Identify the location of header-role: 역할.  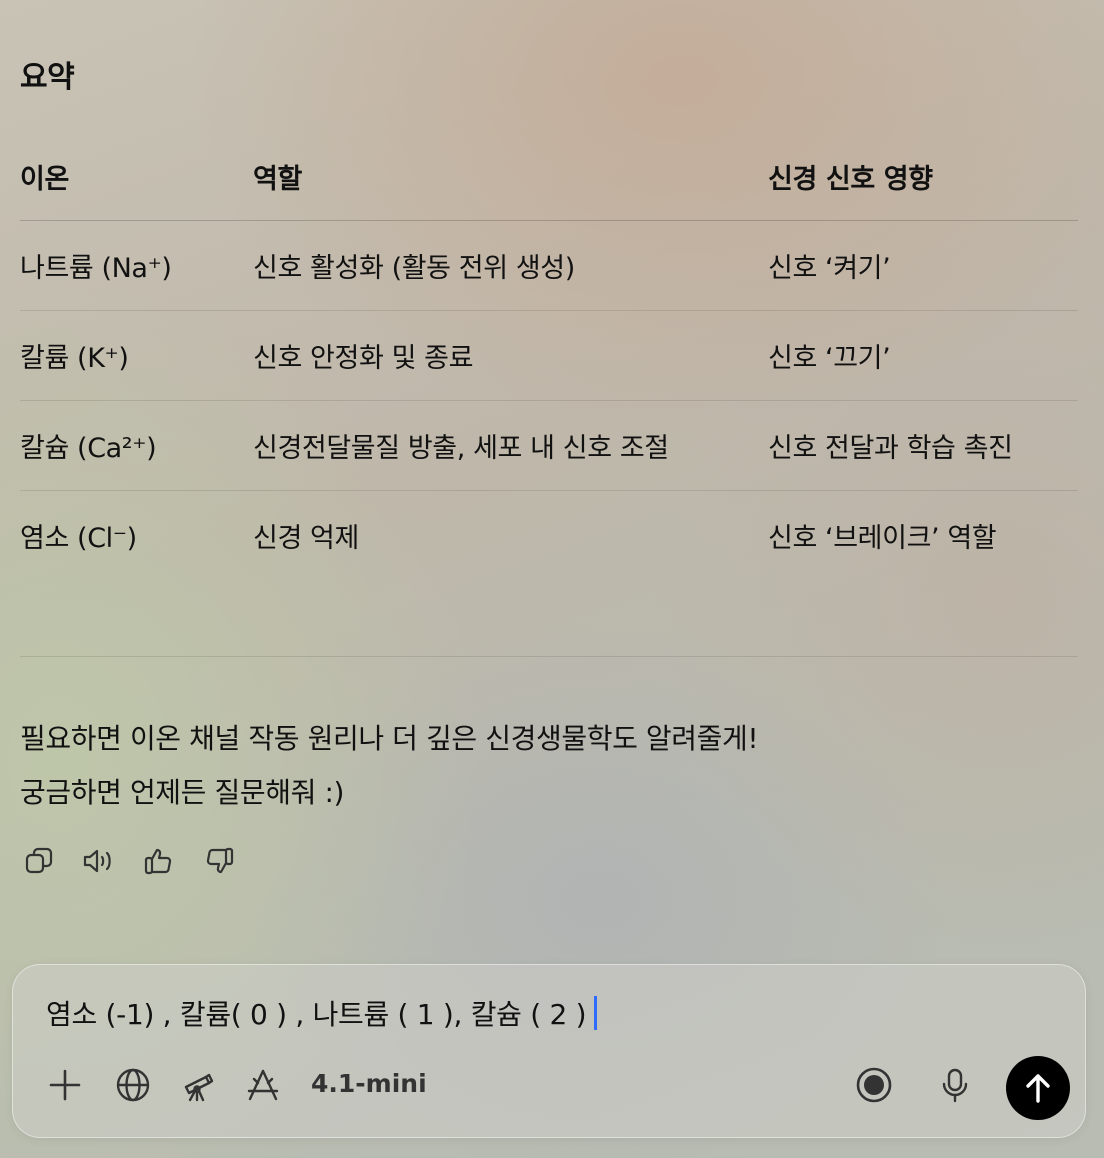
(510, 176).